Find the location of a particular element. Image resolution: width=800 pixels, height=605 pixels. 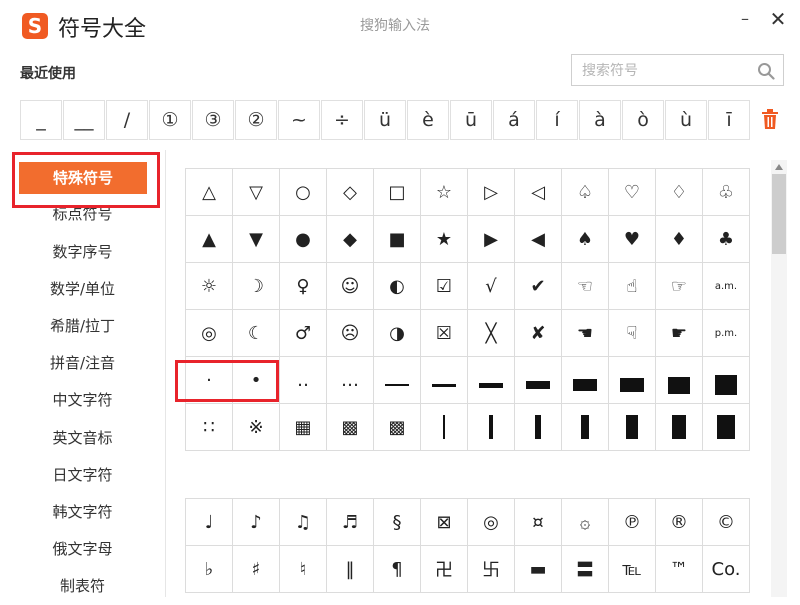

sidebar-item: 韩文字符 is located at coordinates (82, 512).